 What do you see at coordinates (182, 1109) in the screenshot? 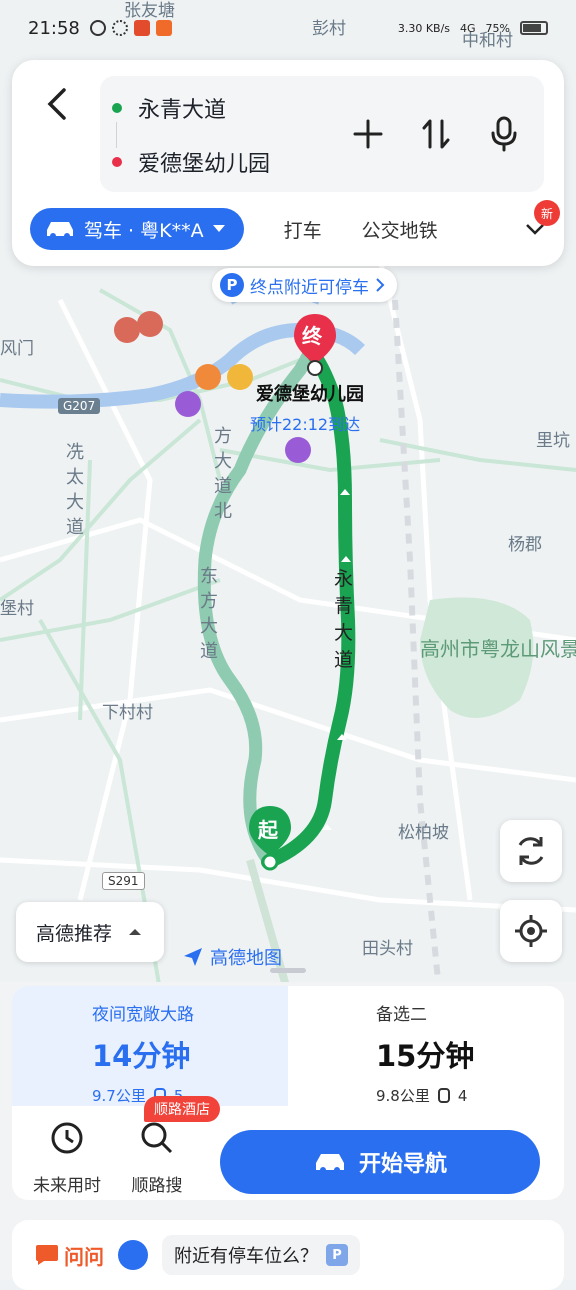
I see `hotel-along-badge: 顺路酒店` at bounding box center [182, 1109].